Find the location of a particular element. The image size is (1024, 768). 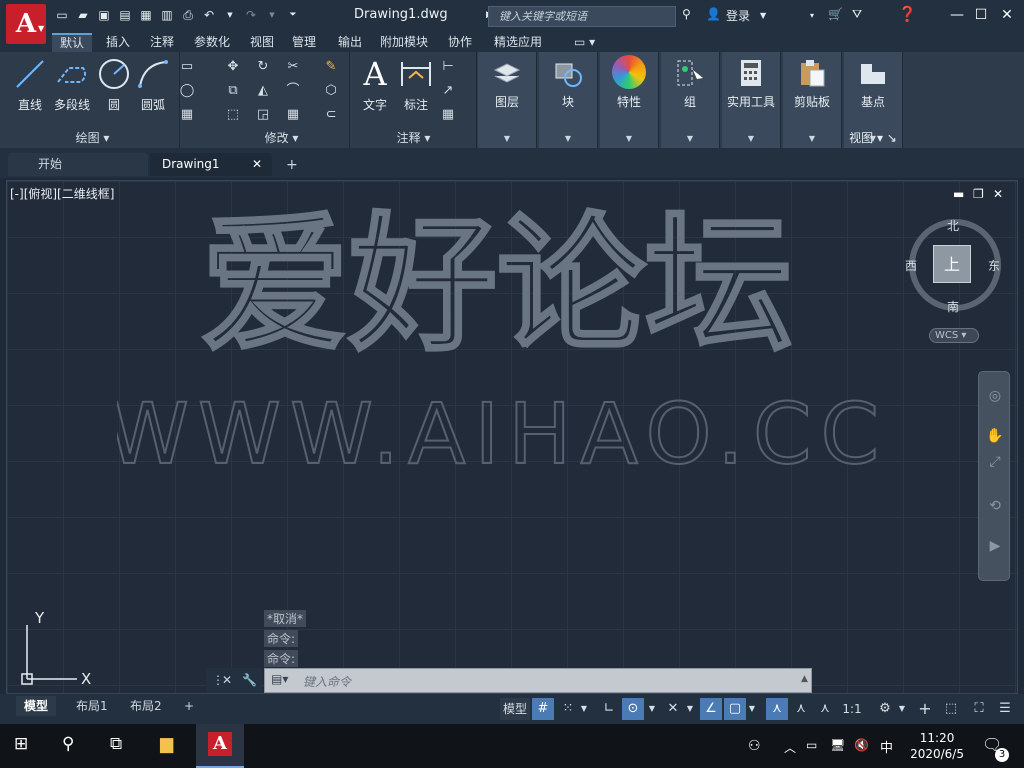

file-explorer-icon: ▆ is located at coordinates (166, 744).